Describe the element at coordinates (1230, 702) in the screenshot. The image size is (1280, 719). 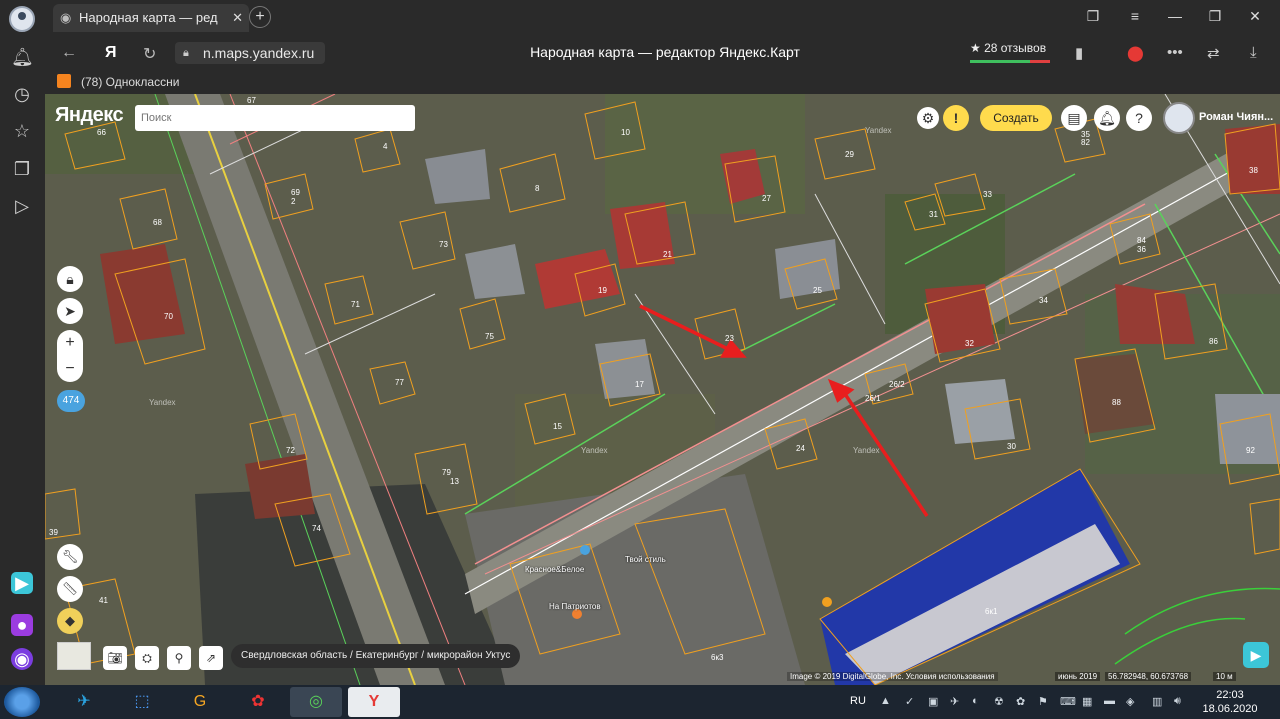
I see `system-clock: 22:03 18.06.2020` at that location.